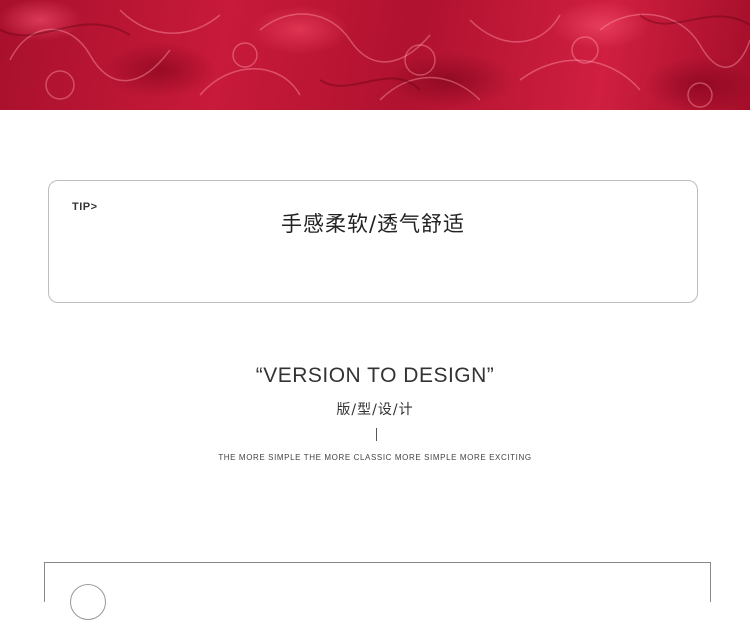 The height and width of the screenshot is (620, 750). I want to click on tip-text: 手感柔软/透气舒适, so click(373, 224).